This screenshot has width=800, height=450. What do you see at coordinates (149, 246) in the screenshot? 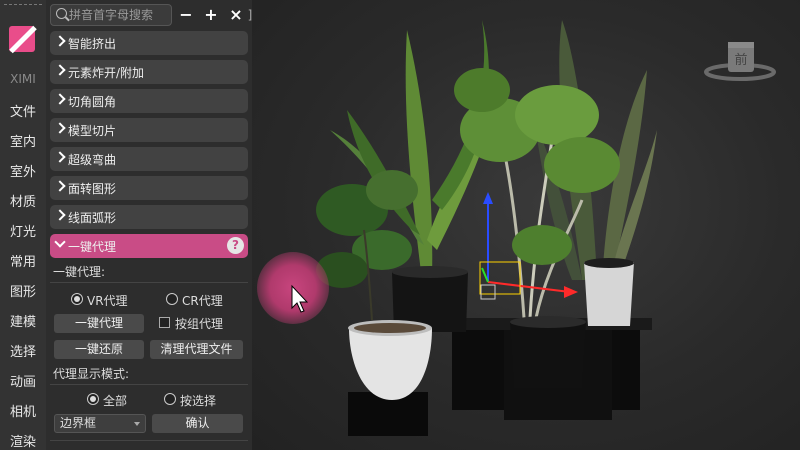
I see `section-one-click-proxy: 一键代理 ?` at bounding box center [149, 246].